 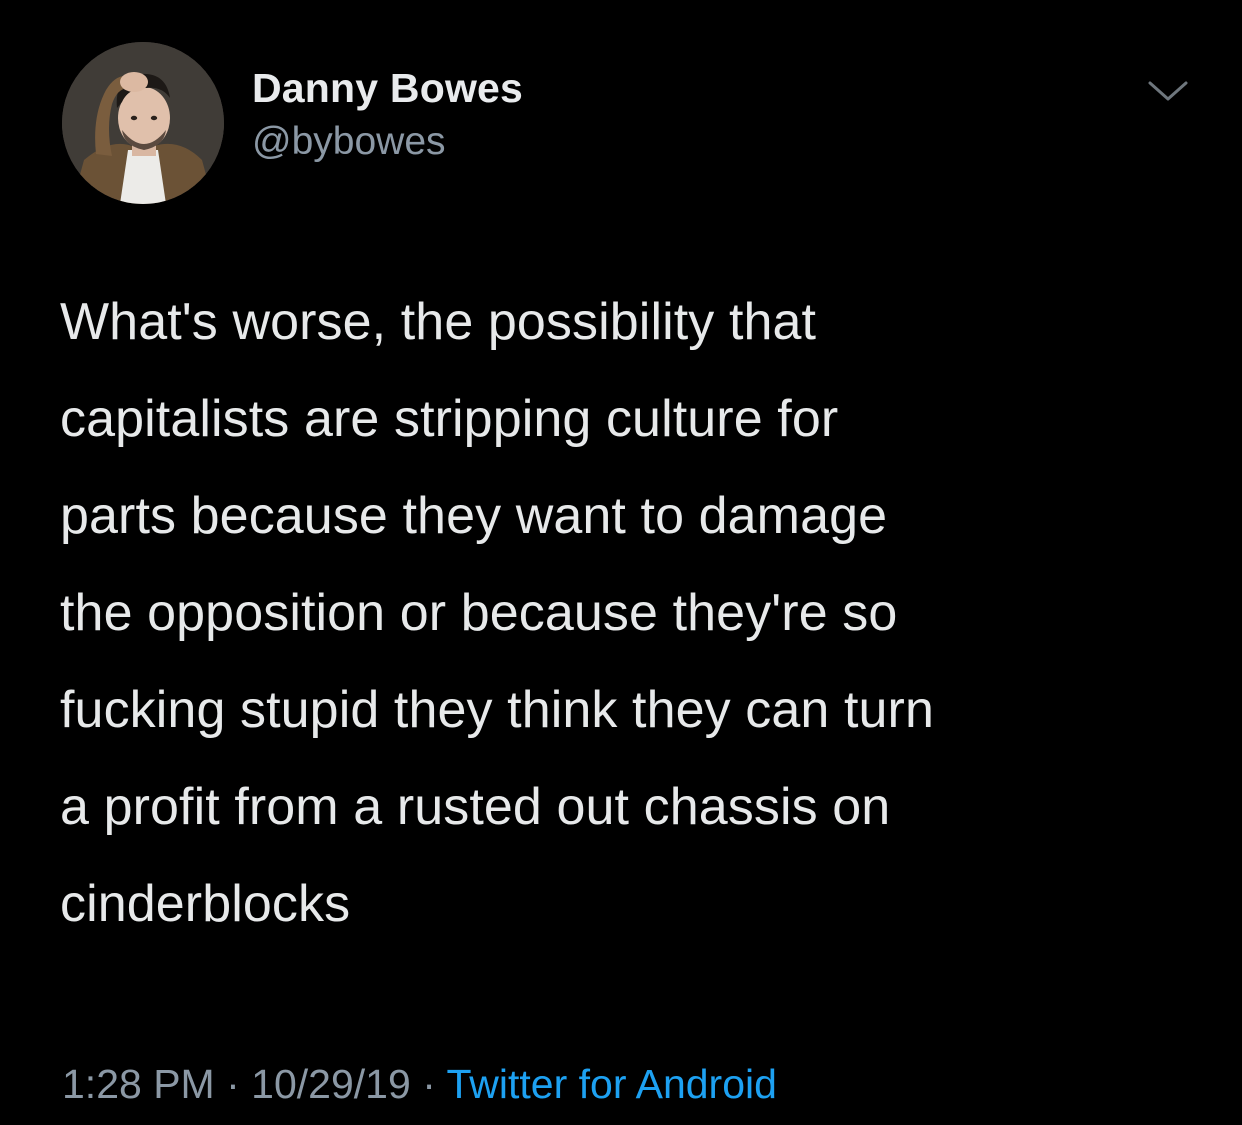 I want to click on author-info: Danny Bowes @bybowes, so click(x=387, y=114).